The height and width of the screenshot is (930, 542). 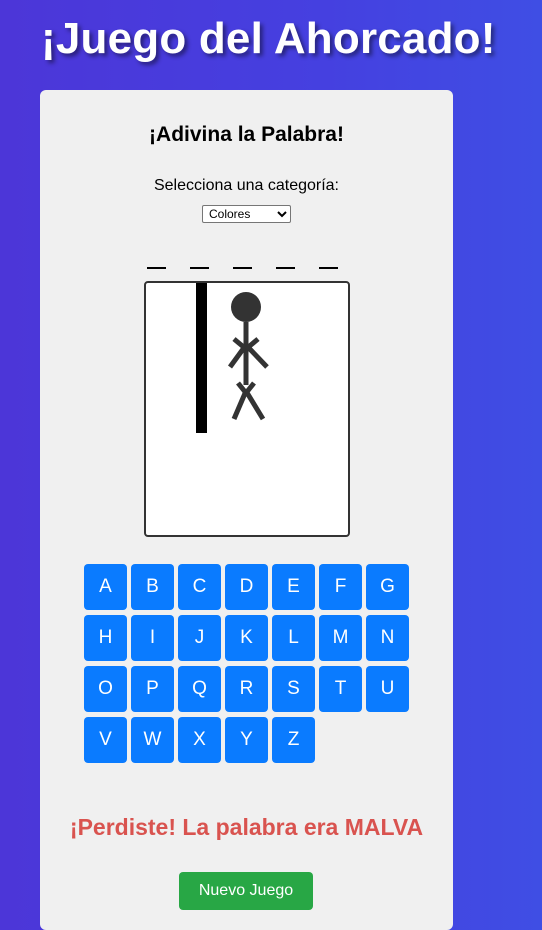 I want to click on letter-key-u: U, so click(x=387, y=689).